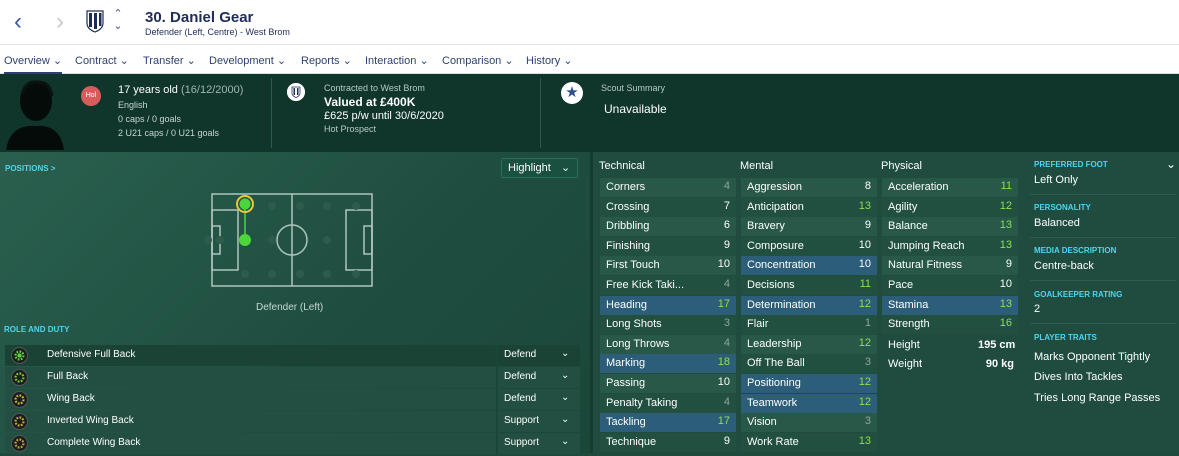 The height and width of the screenshot is (456, 1179). What do you see at coordinates (773, 441) in the screenshot?
I see `attribute-name: Work Rate` at bounding box center [773, 441].